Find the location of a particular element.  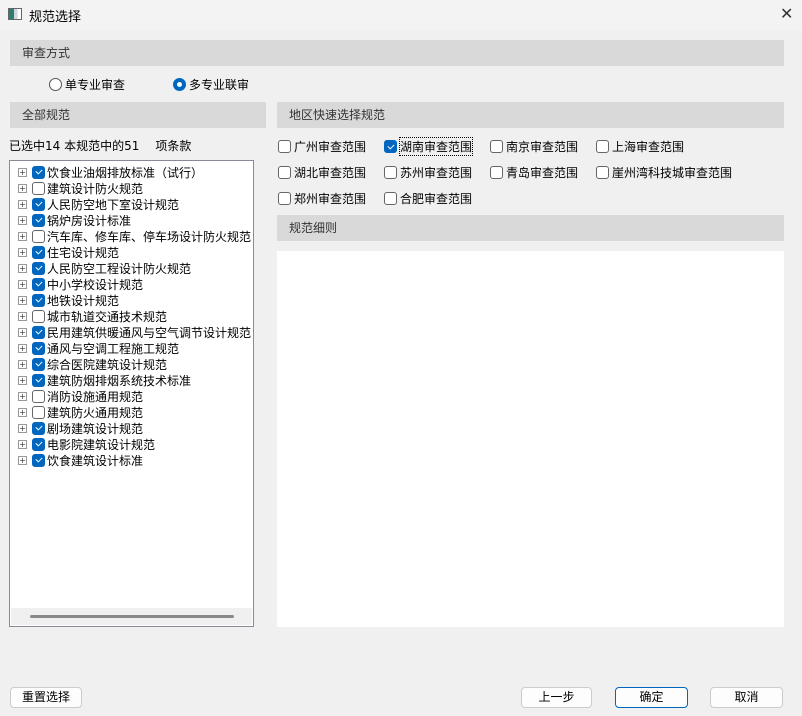

region-checkbox: 青岛审查范围 is located at coordinates (534, 172).